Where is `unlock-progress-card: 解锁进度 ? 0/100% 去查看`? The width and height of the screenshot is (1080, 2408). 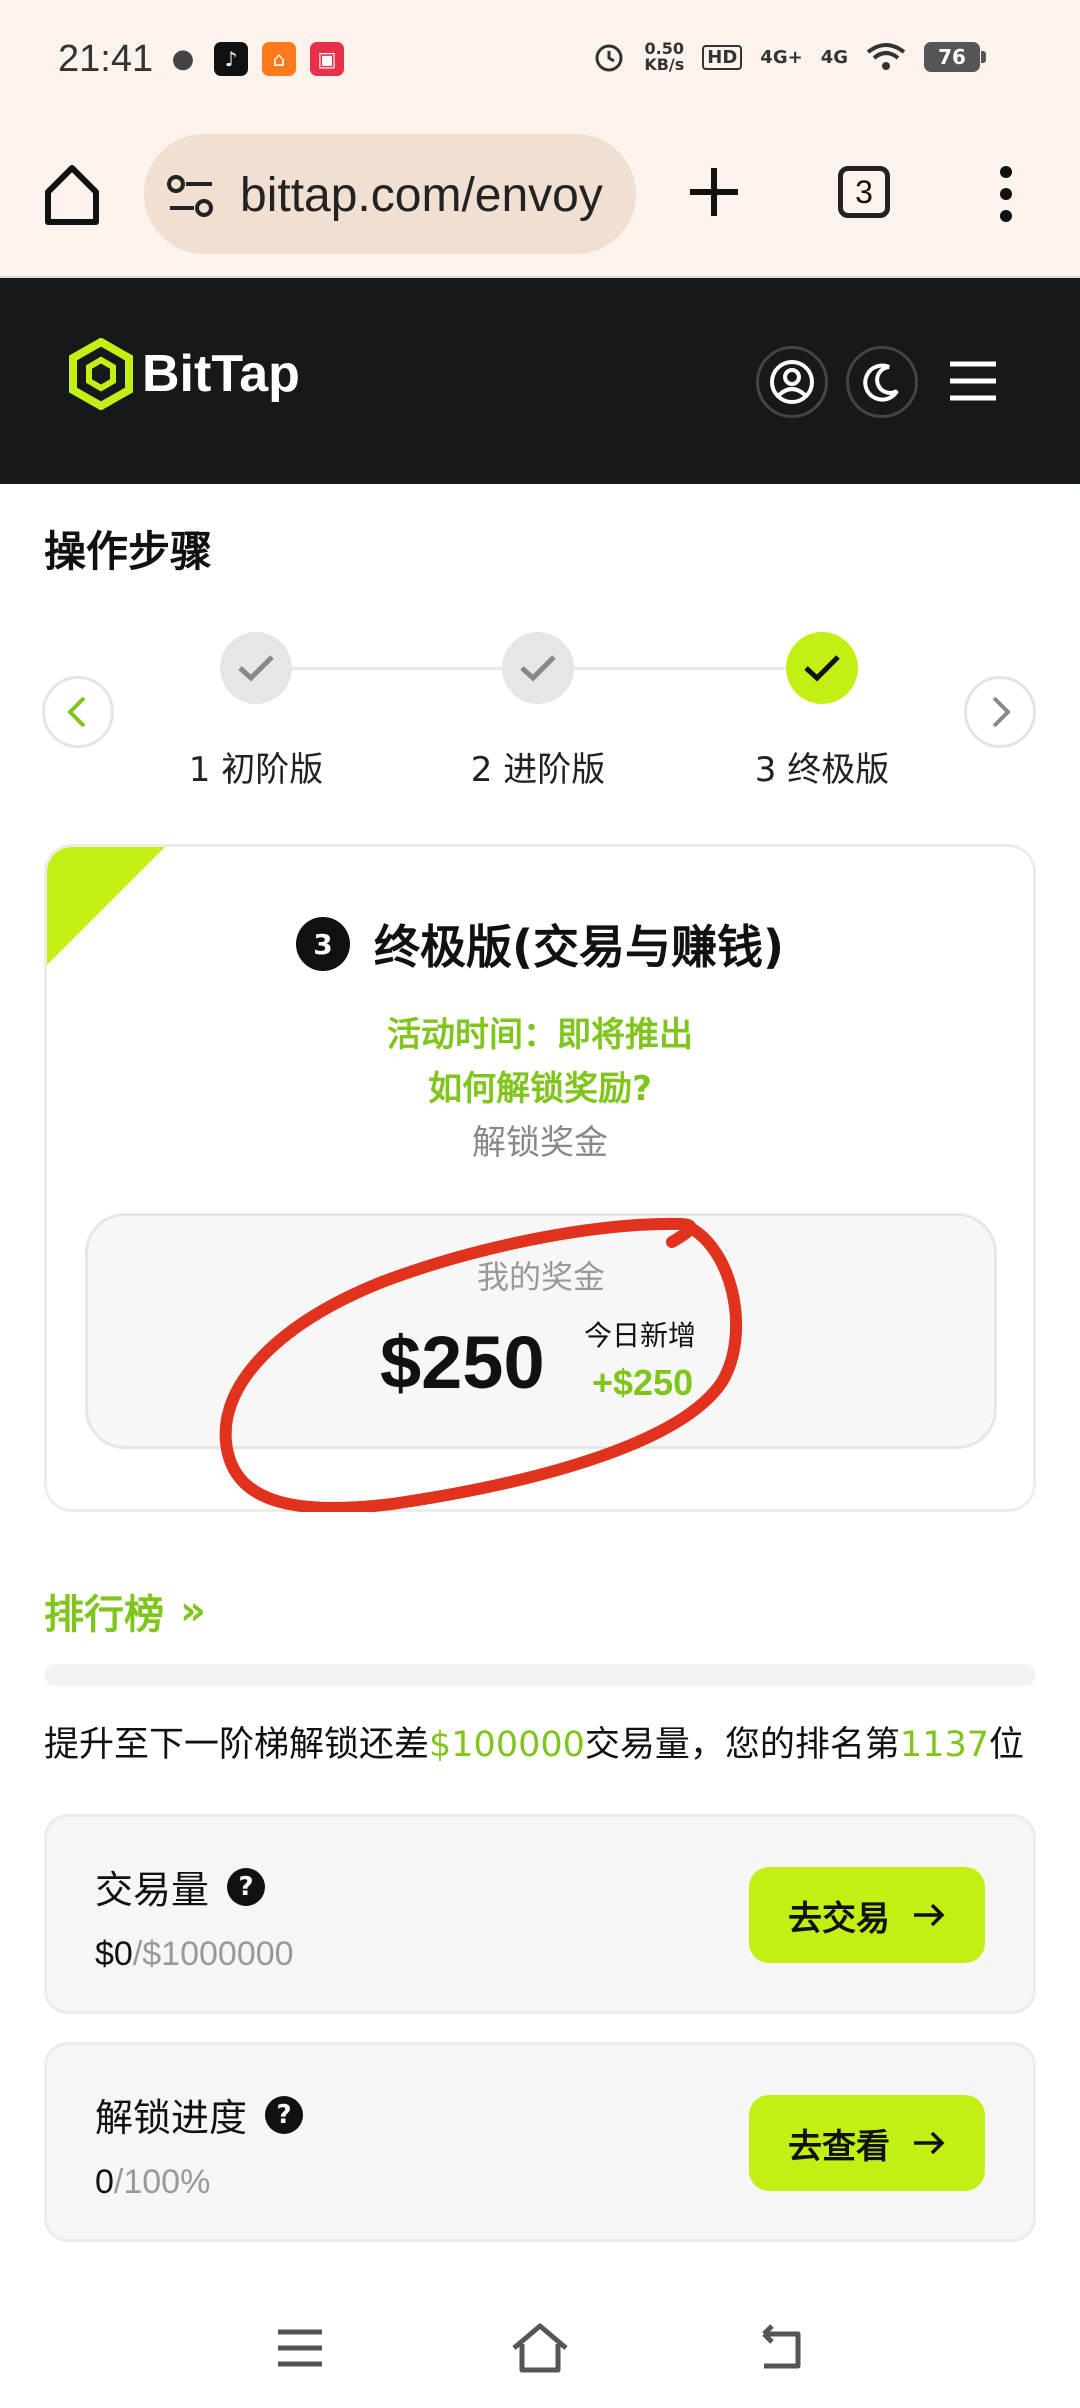 unlock-progress-card: 解锁进度 ? 0/100% 去查看 is located at coordinates (540, 2142).